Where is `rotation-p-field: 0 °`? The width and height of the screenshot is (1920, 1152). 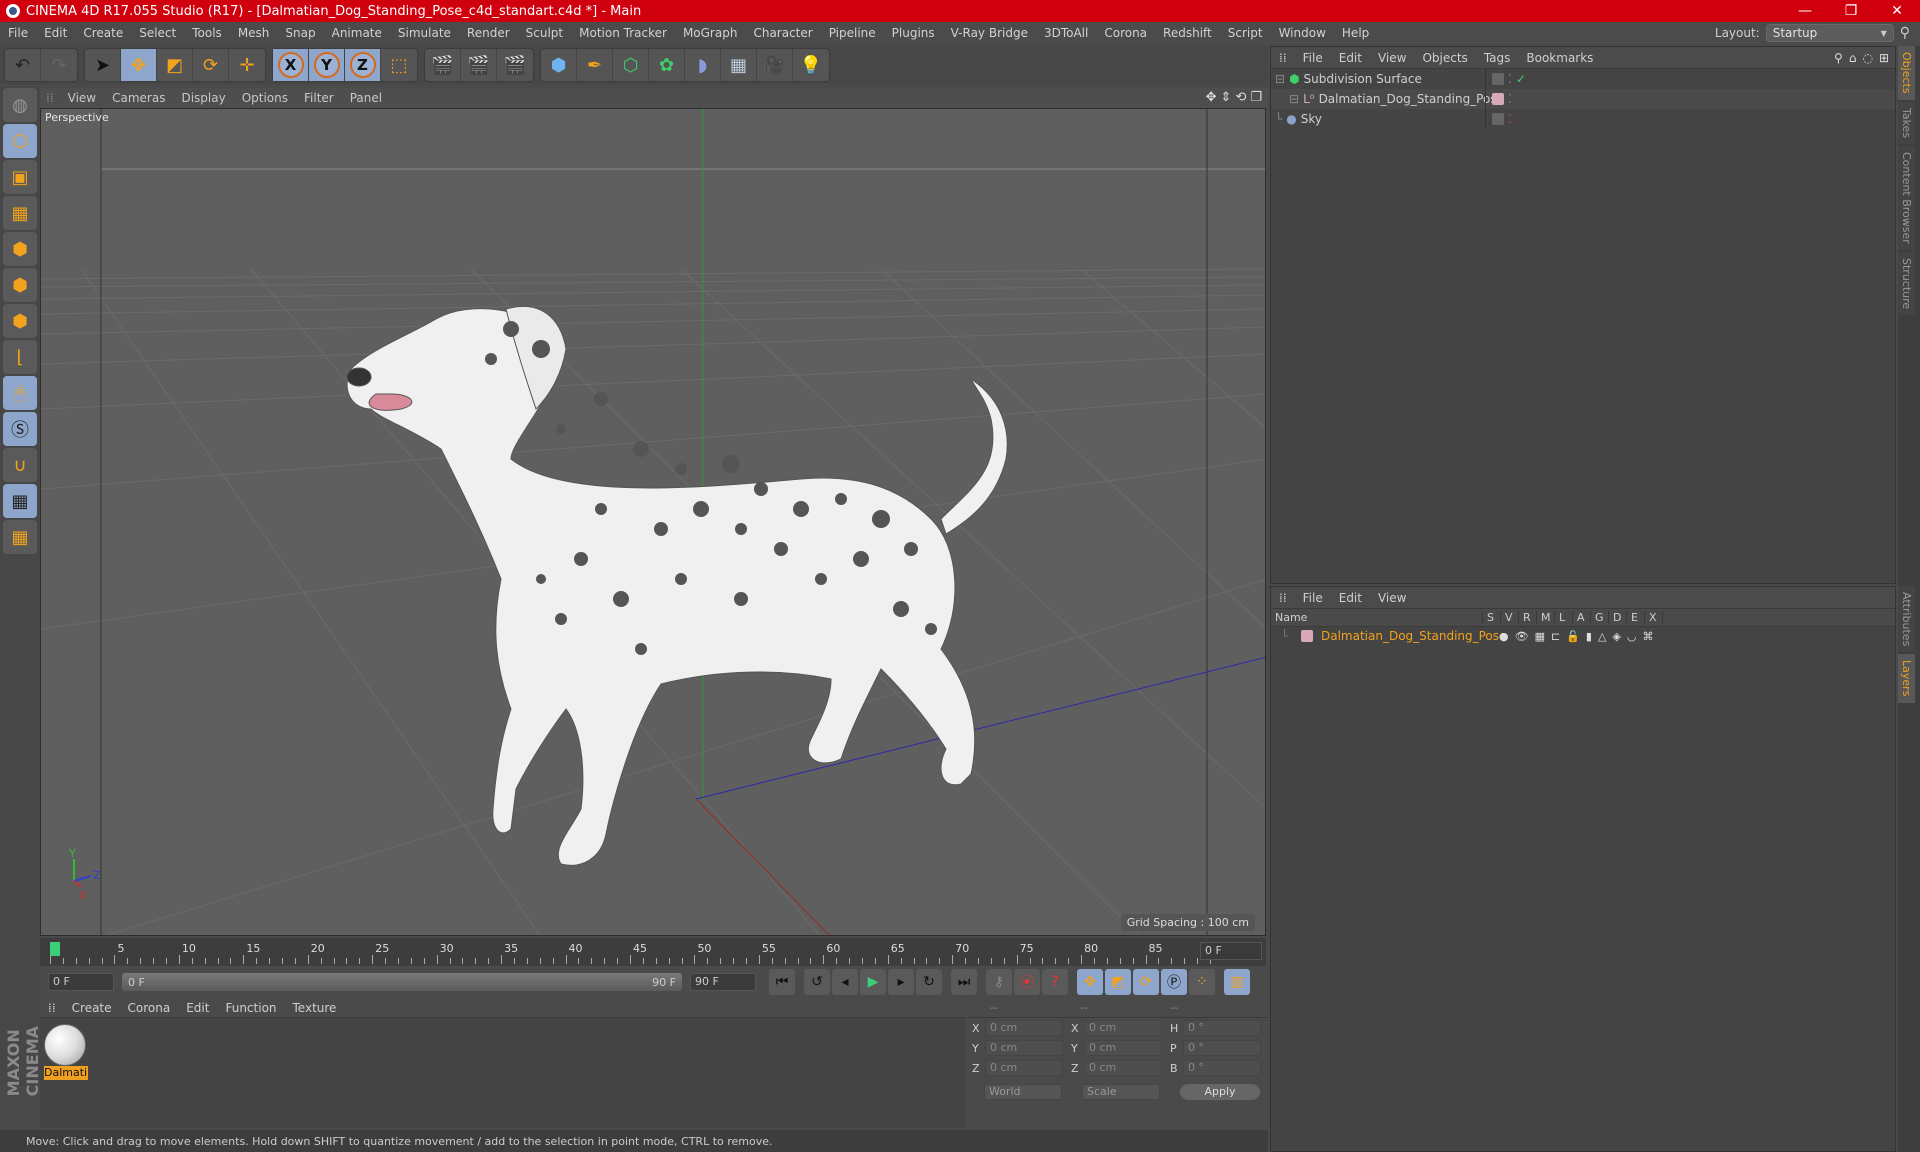
rotation-p-field: 0 ° is located at coordinates (1222, 1048).